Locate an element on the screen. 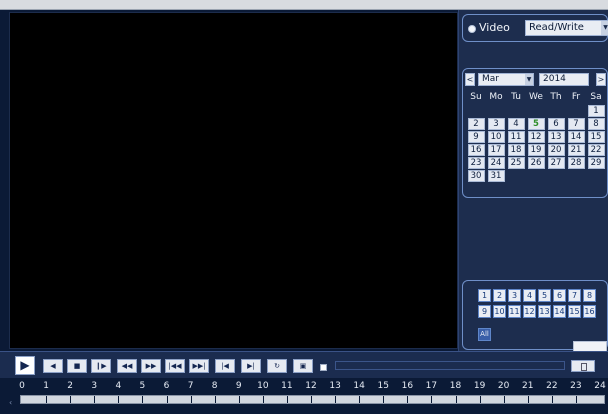 The width and height of the screenshot is (608, 414). fullscreen-button is located at coordinates (583, 366).